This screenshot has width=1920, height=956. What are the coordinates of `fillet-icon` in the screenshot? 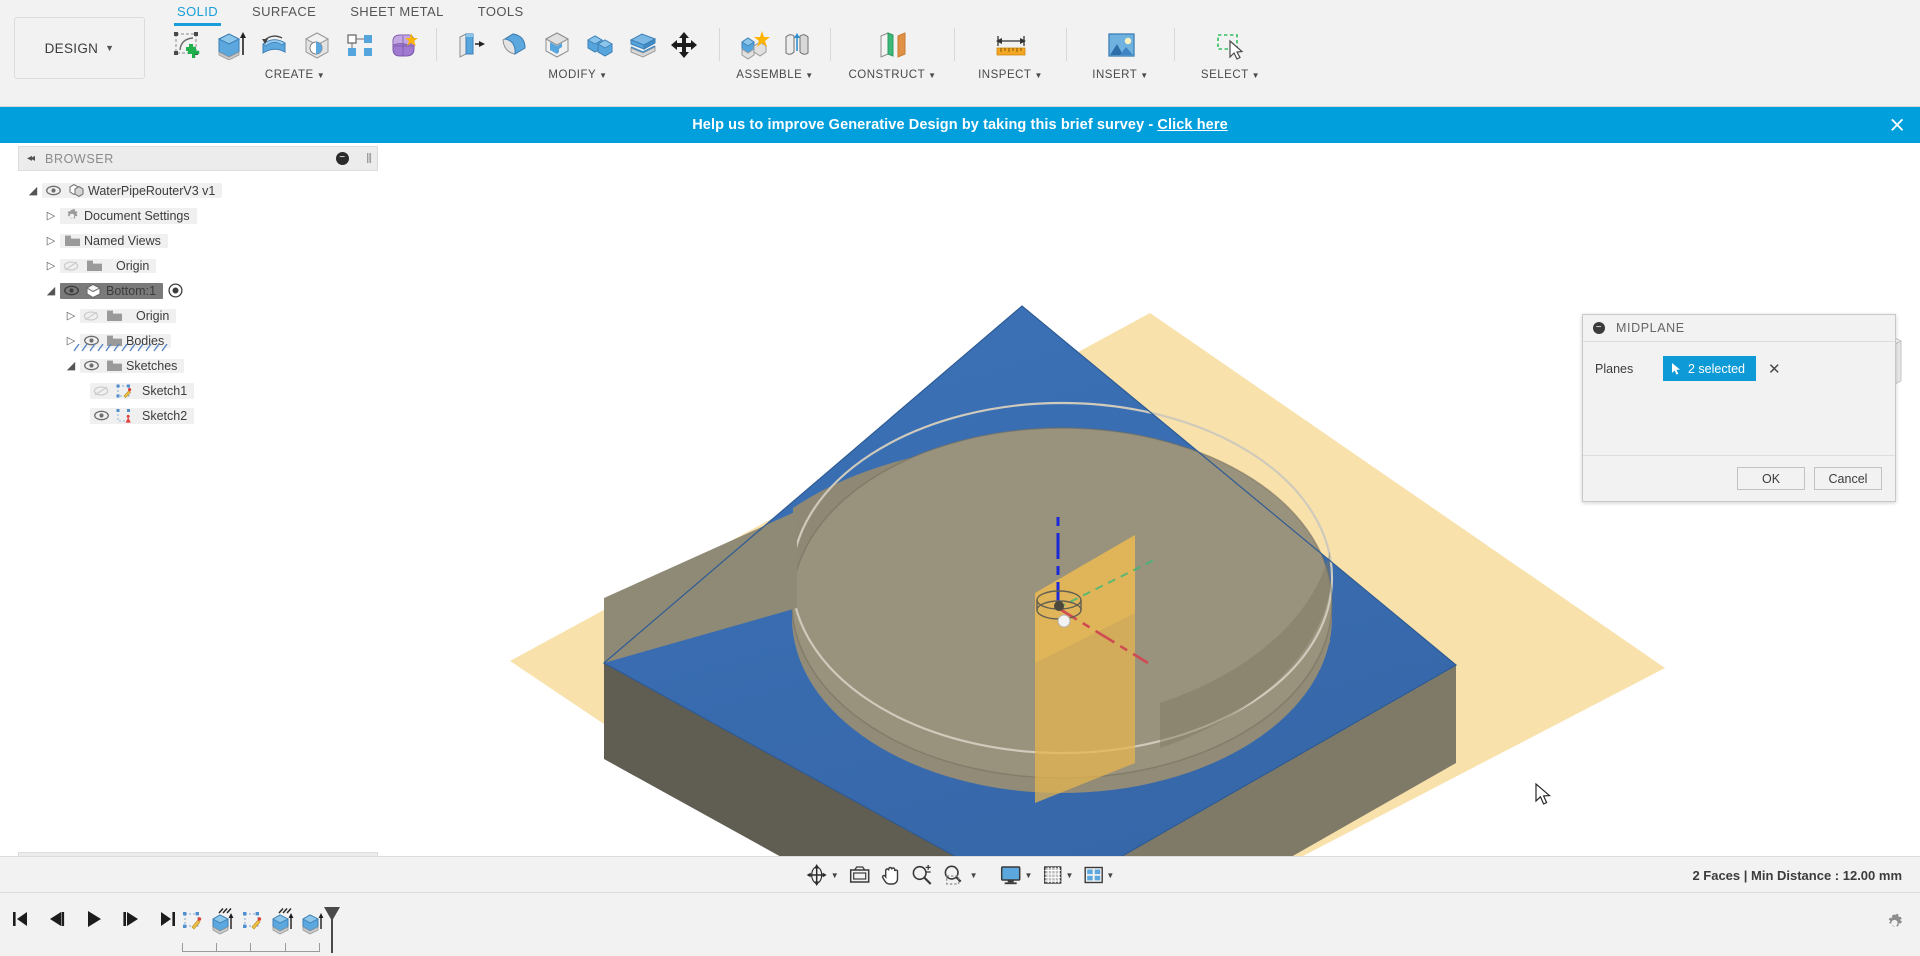 It's located at (513, 45).